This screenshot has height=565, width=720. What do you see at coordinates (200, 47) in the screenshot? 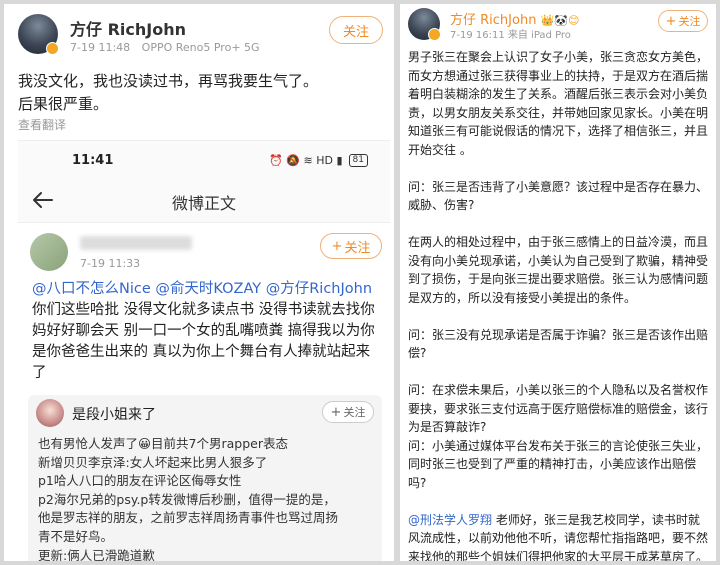
I see `post-device: OPPO Reno5 Pro+ 5G` at bounding box center [200, 47].